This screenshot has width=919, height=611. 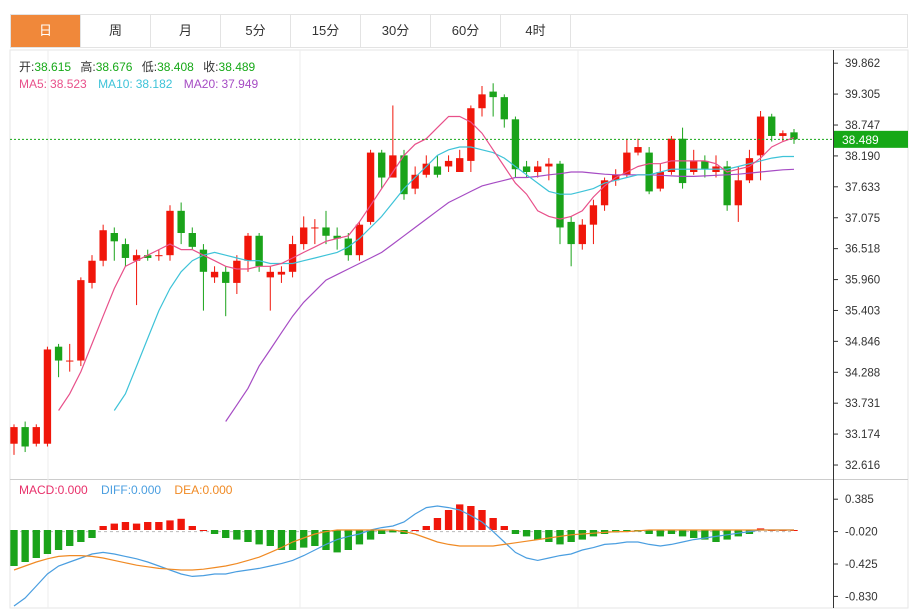 I want to click on open-value: 38.615, so click(x=52, y=67).